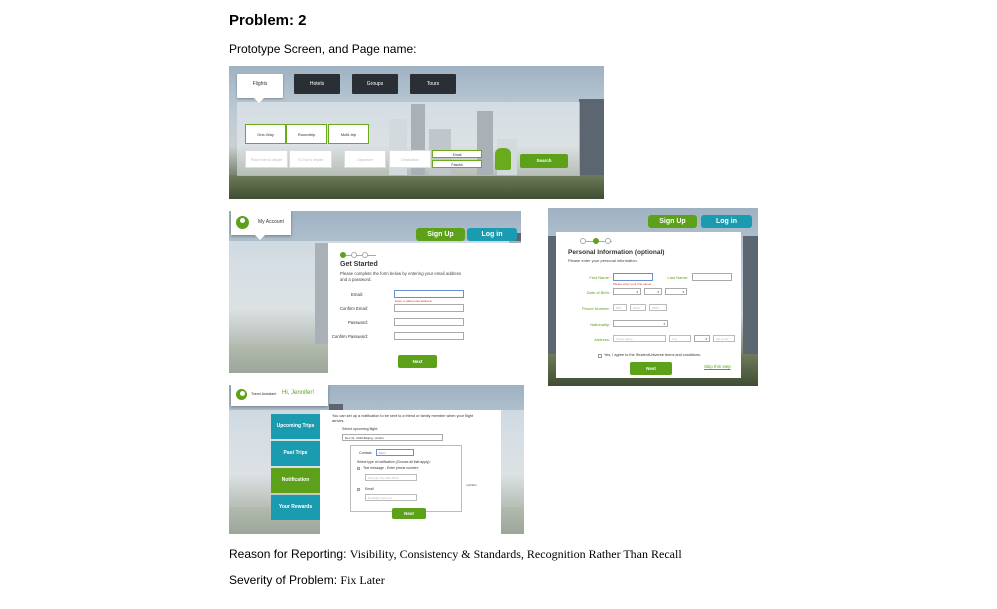 The width and height of the screenshot is (997, 609). I want to click on city-input: City, so click(680, 338).